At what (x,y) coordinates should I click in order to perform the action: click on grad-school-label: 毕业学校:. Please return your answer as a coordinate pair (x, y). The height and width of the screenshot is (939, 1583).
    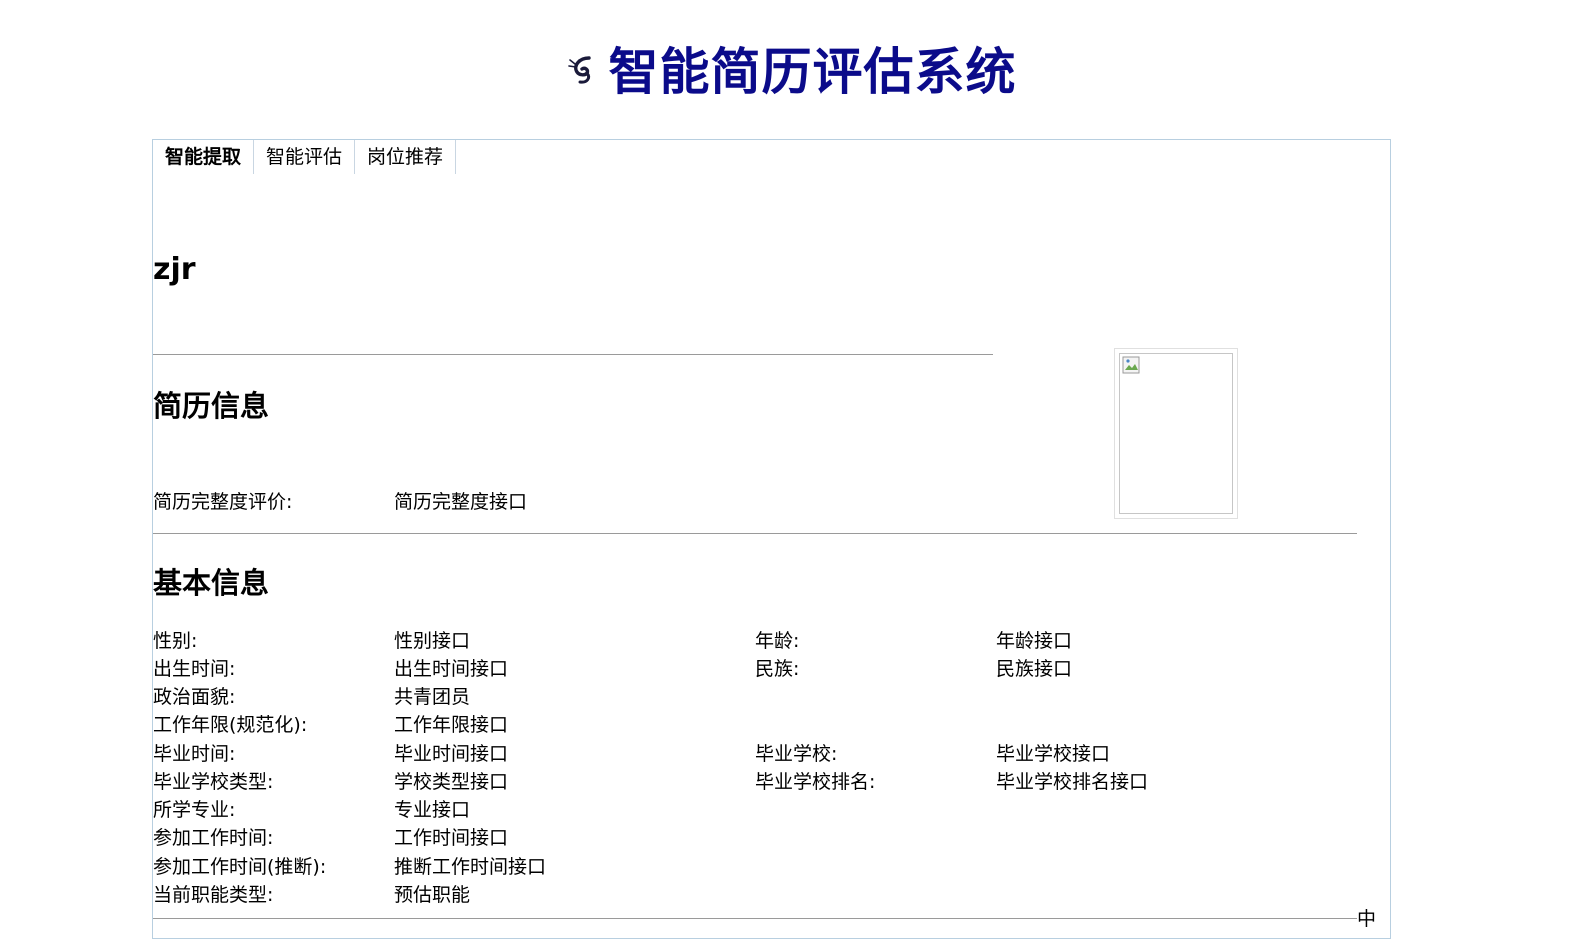
    Looking at the image, I should click on (796, 754).